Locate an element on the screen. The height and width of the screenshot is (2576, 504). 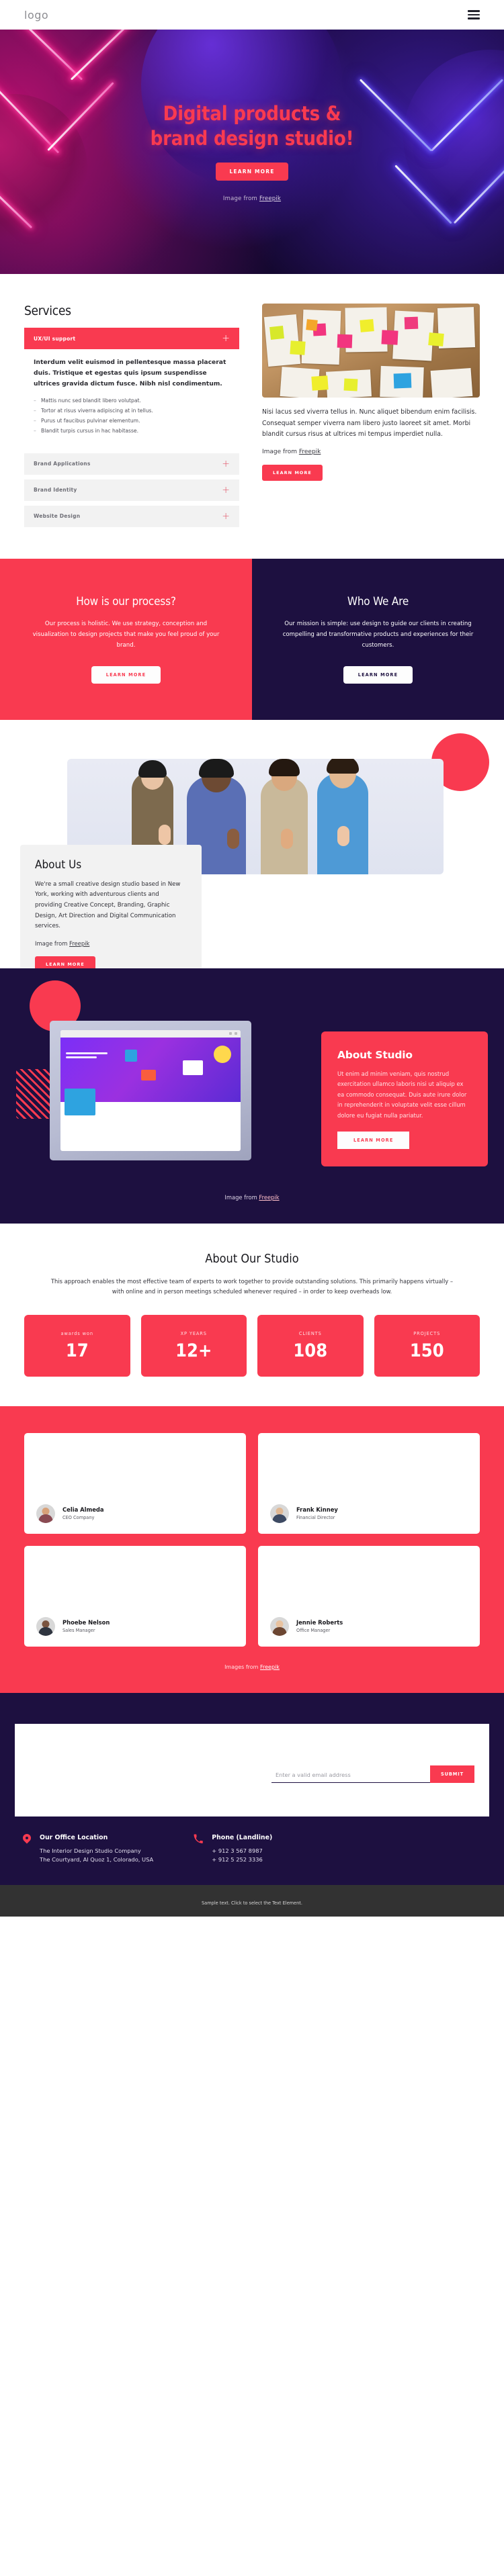
accordion-header-website-design: Website Design + is located at coordinates (132, 516).